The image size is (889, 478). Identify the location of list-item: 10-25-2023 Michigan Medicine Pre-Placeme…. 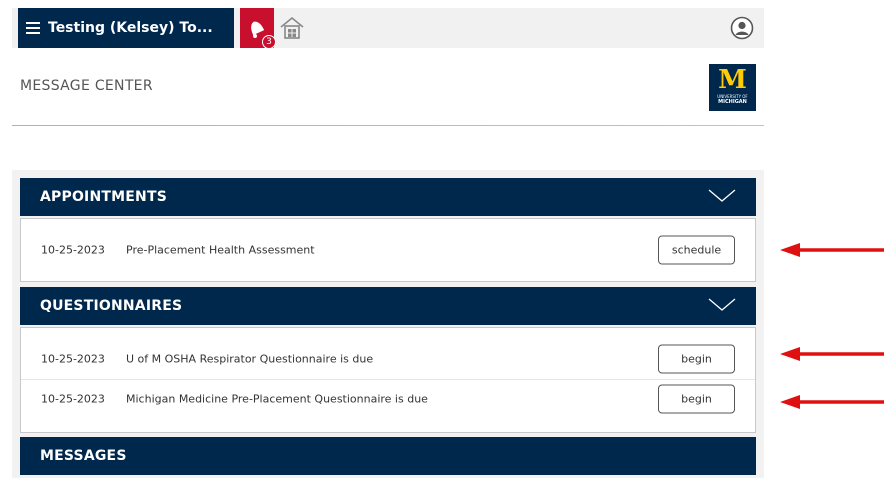
(388, 399).